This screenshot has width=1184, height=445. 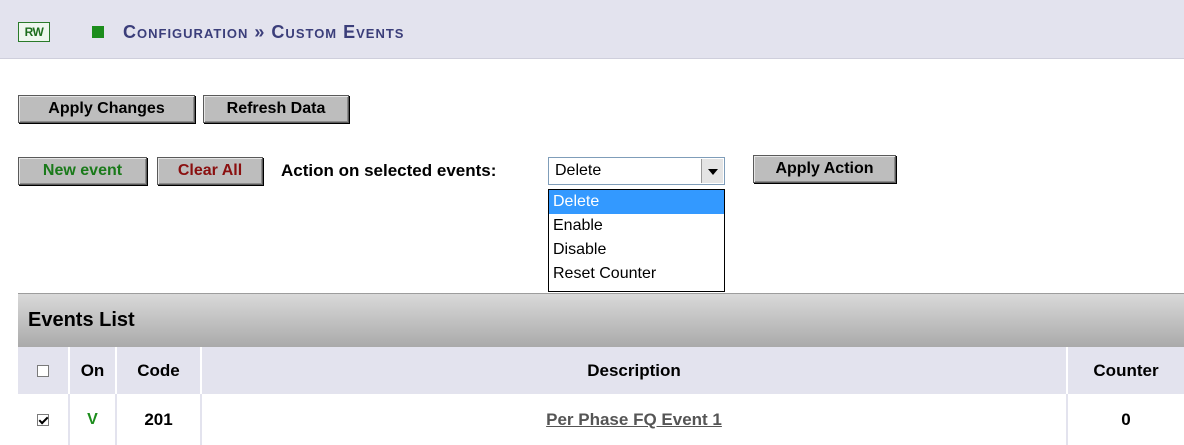 I want to click on apply-changes-button: Apply Changes, so click(x=106, y=109).